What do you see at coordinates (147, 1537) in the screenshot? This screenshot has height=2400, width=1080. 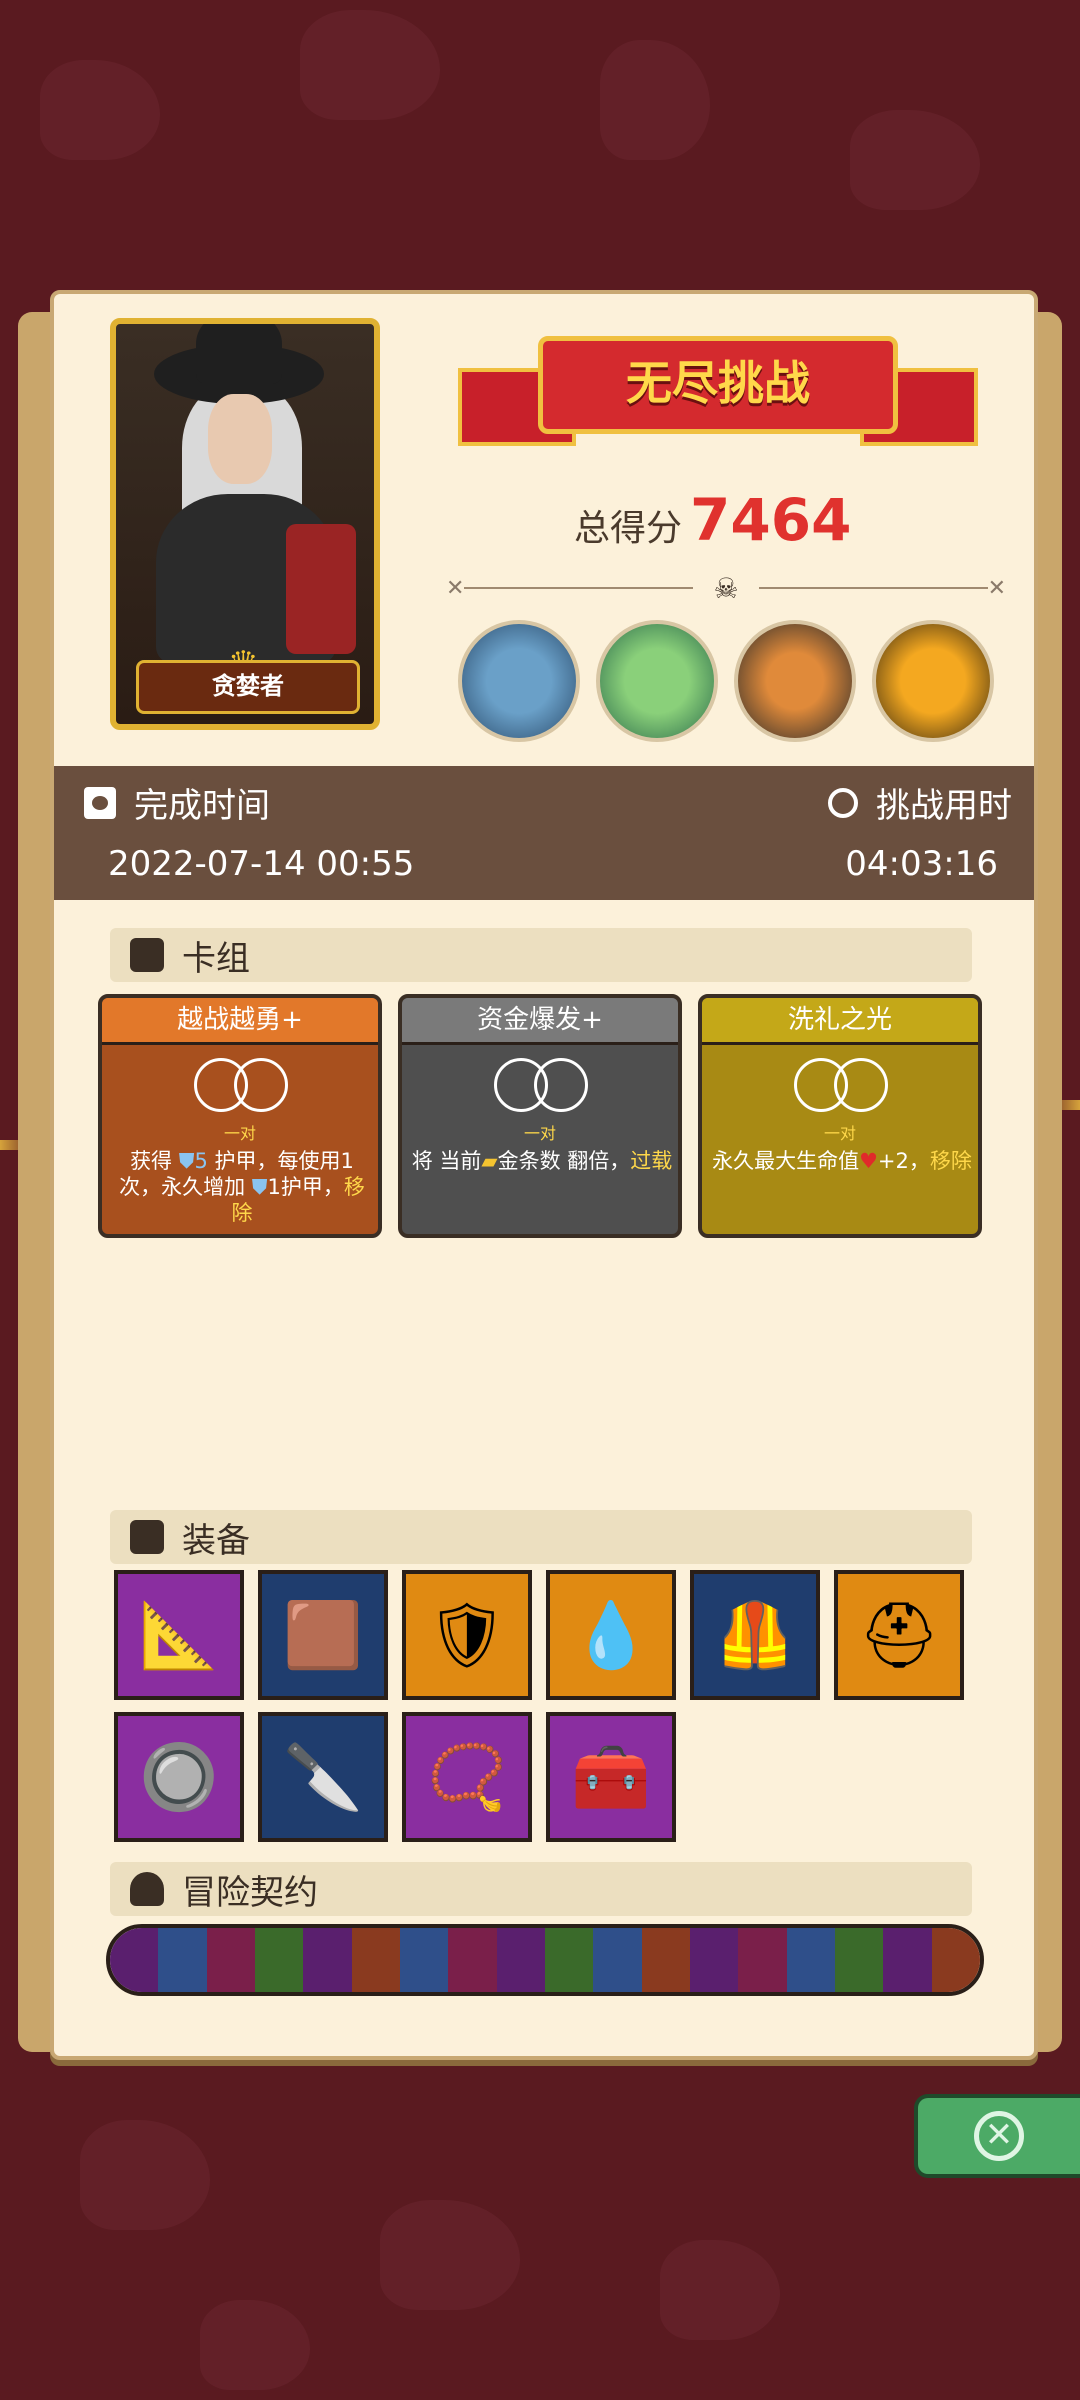 I see `cube-icon` at bounding box center [147, 1537].